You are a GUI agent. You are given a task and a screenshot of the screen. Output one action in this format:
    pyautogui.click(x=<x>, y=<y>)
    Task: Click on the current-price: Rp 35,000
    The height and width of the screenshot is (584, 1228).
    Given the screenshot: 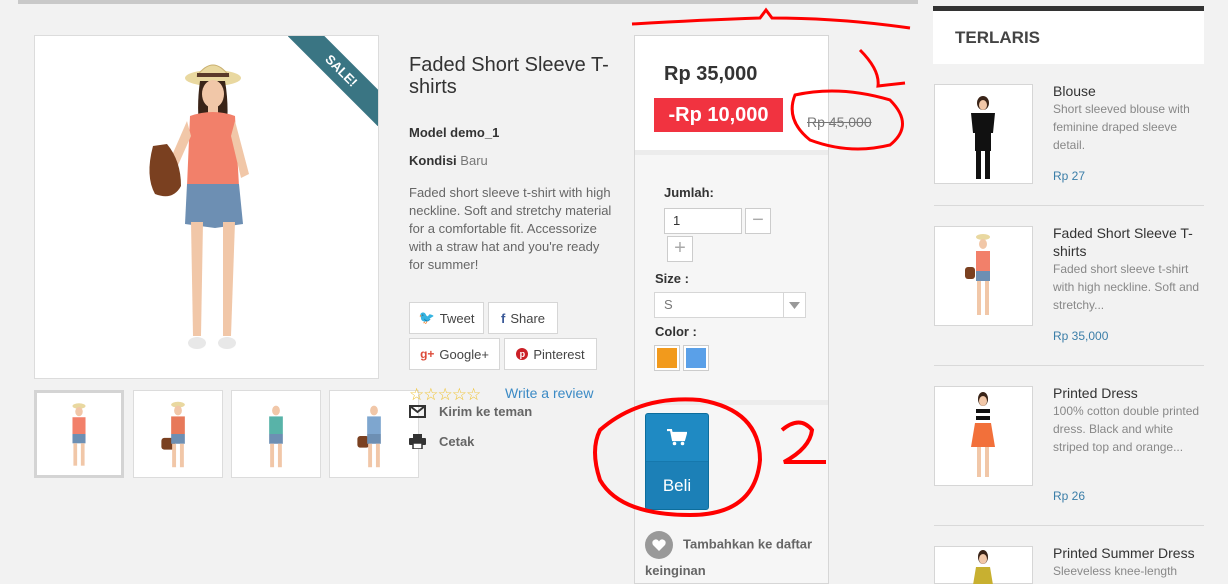 What is the action you would take?
    pyautogui.click(x=711, y=74)
    